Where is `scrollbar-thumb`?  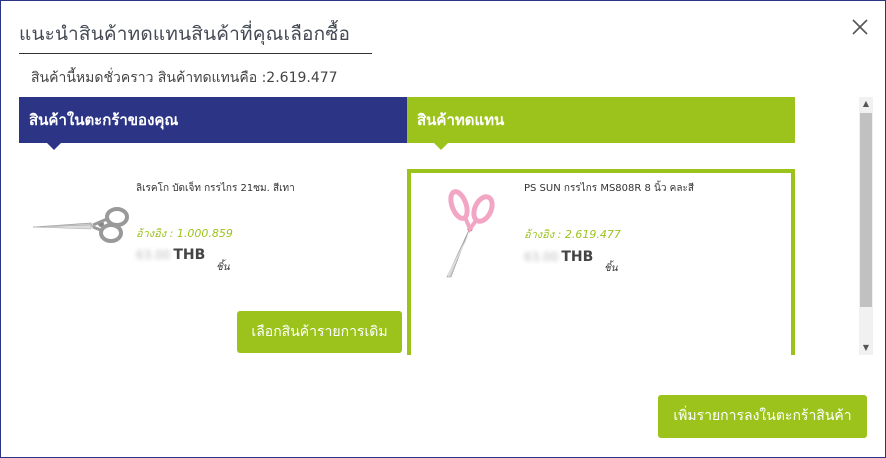
scrollbar-thumb is located at coordinates (866, 210).